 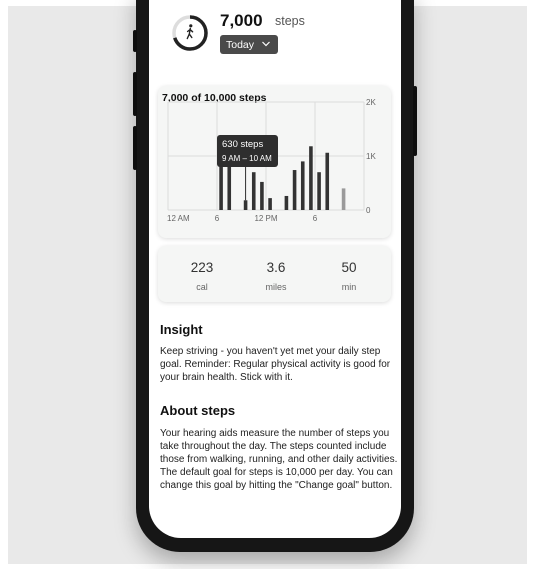 I want to click on tooltip-time: 9 AM – 10 AM, so click(x=247, y=158).